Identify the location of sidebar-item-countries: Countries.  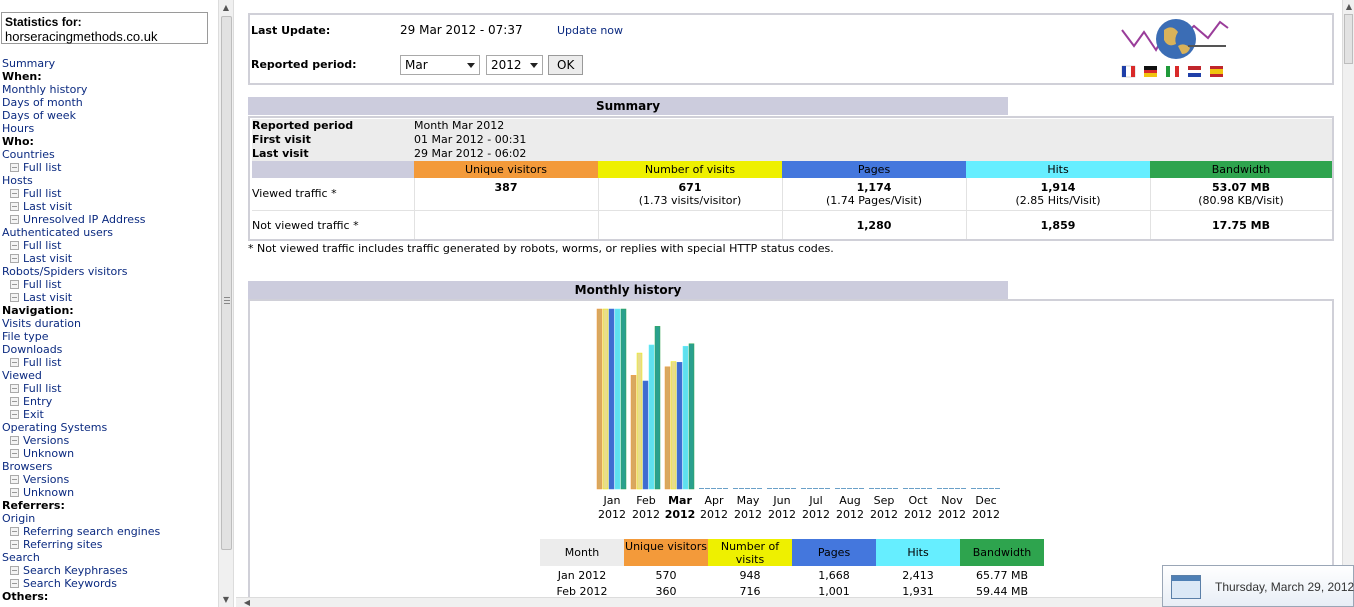
(109, 154).